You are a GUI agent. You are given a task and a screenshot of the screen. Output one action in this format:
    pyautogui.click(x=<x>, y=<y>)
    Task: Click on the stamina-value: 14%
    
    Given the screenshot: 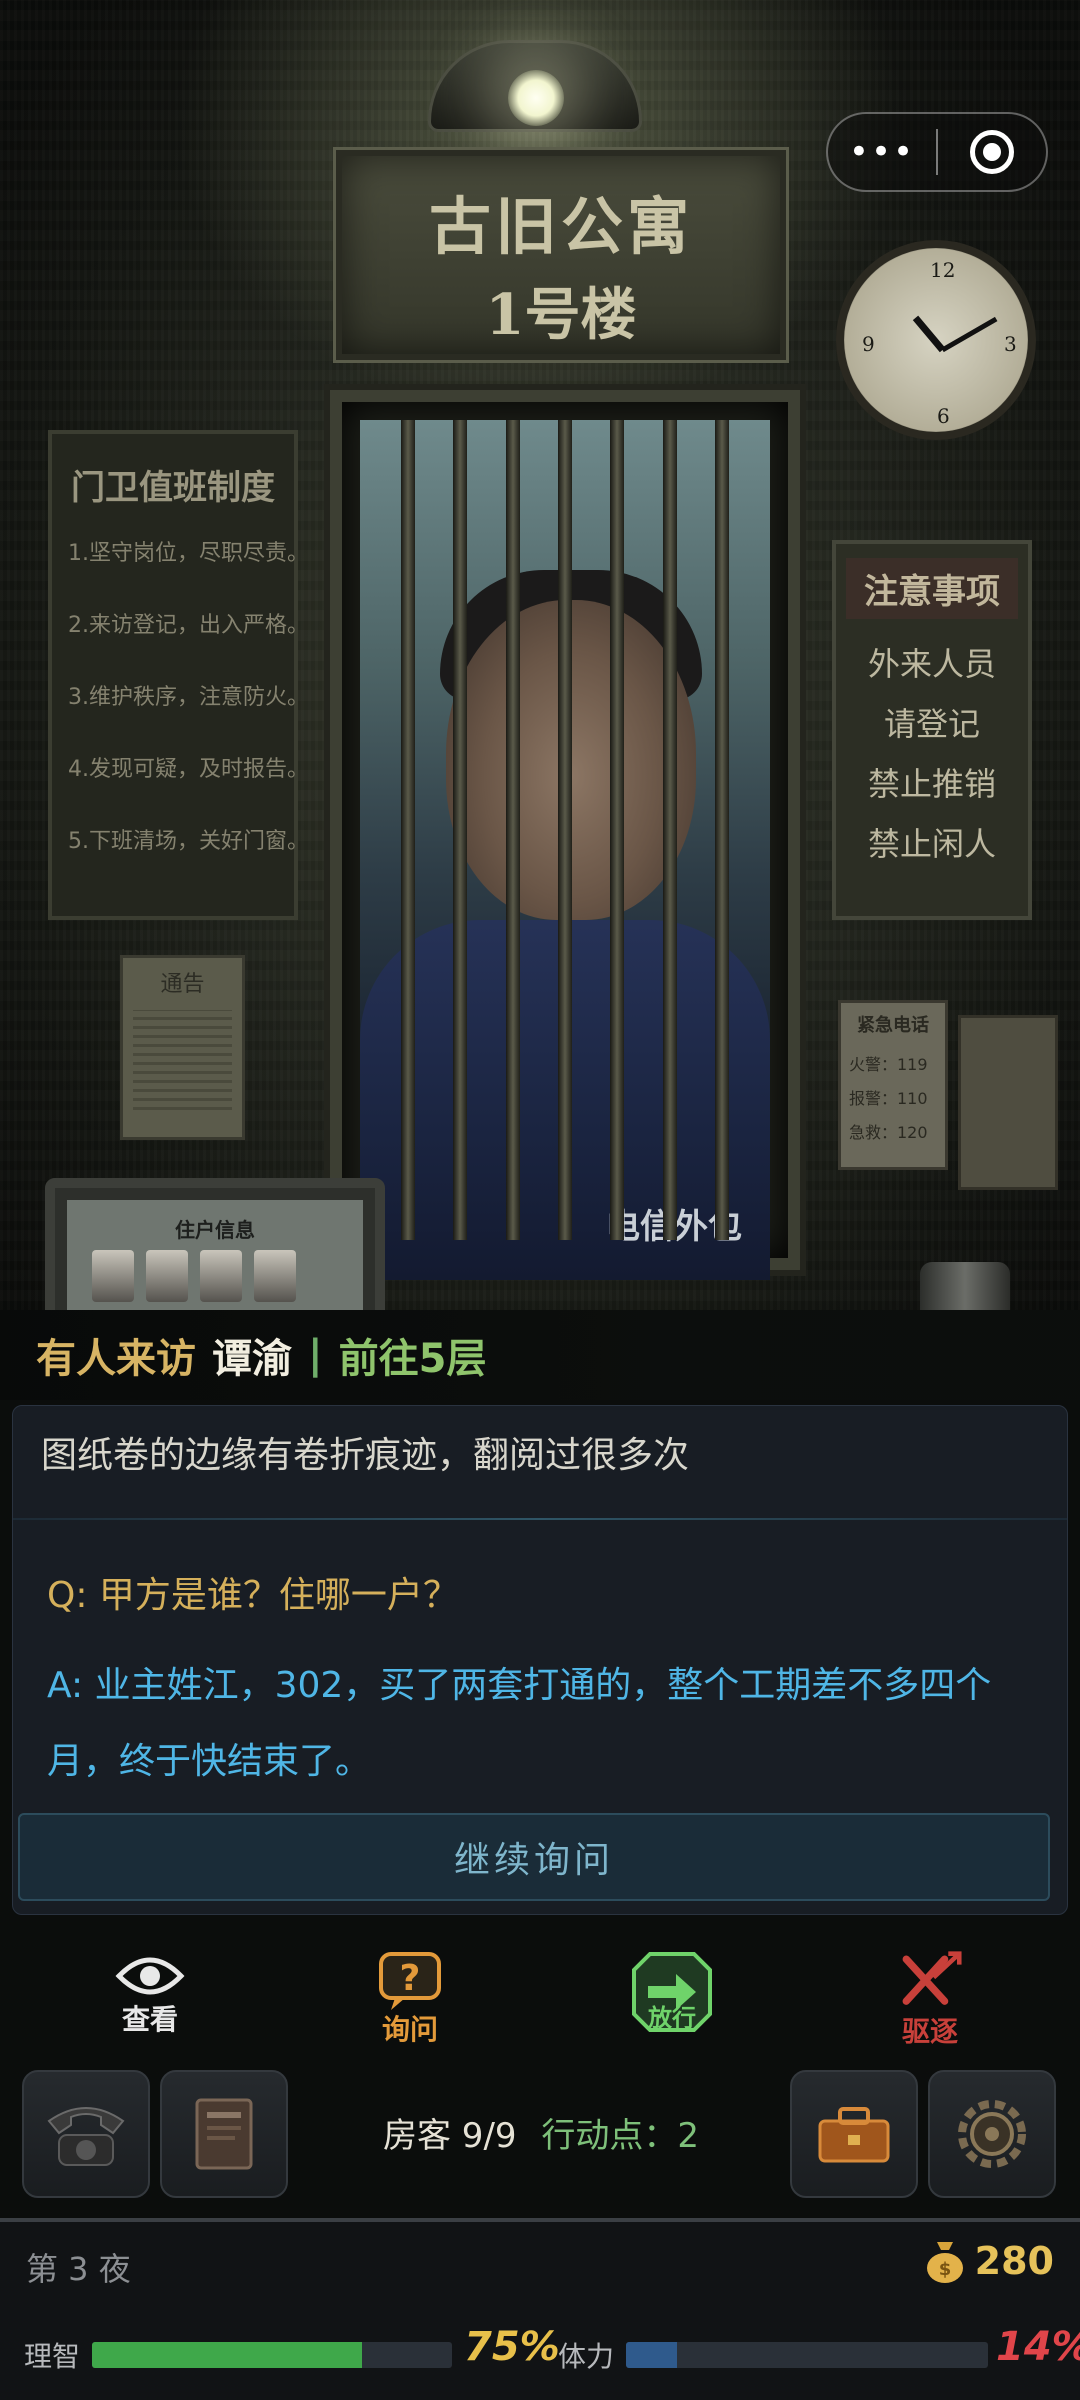 What is the action you would take?
    pyautogui.click(x=1038, y=2347)
    